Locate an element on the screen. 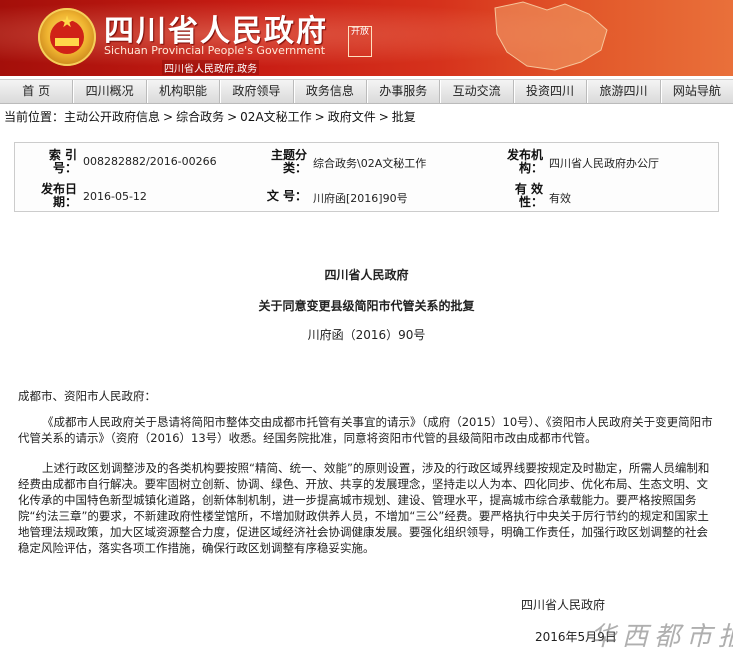  date-value: 2016-05-12 is located at coordinates (115, 196).